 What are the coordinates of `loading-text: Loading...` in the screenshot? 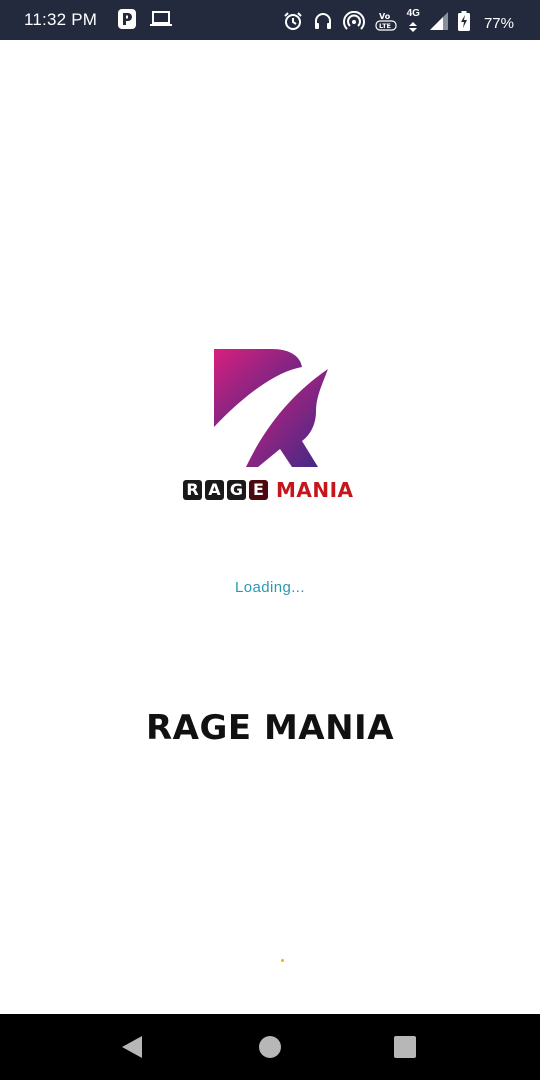 It's located at (270, 587).